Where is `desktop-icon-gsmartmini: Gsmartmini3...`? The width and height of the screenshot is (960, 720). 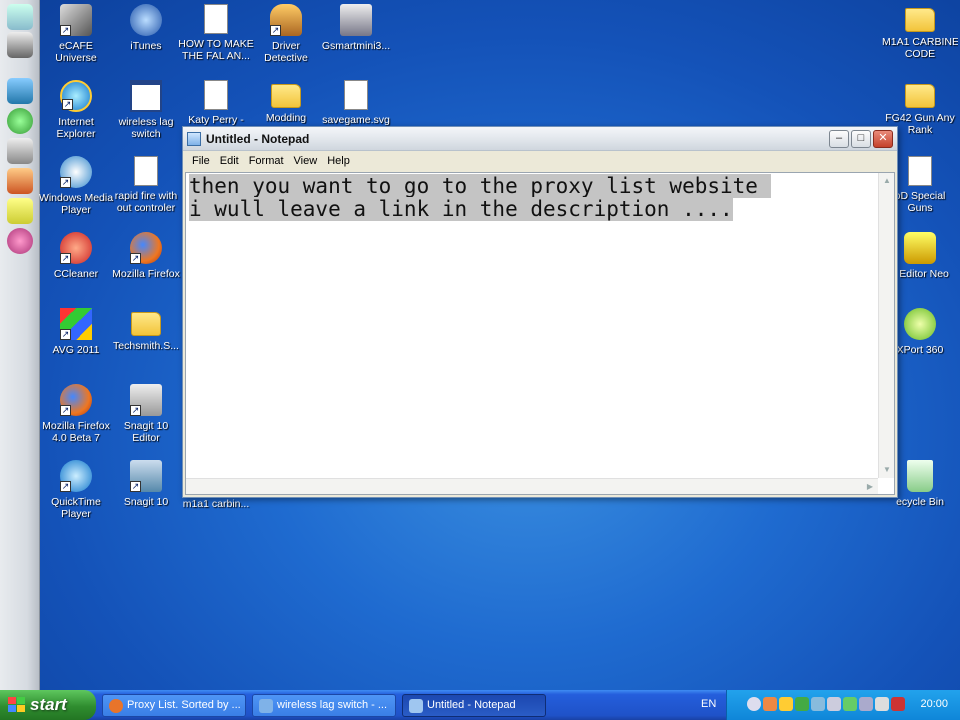
desktop-icon-gsmartmini: Gsmartmini3... is located at coordinates (356, 28).